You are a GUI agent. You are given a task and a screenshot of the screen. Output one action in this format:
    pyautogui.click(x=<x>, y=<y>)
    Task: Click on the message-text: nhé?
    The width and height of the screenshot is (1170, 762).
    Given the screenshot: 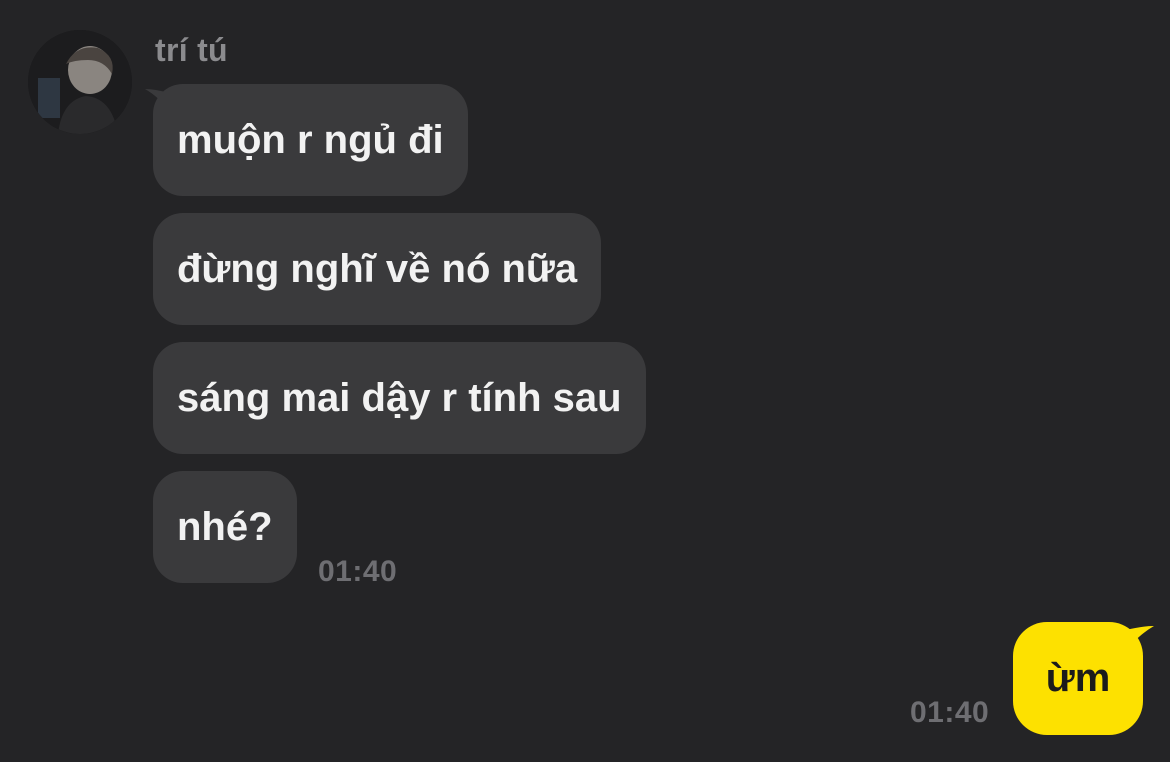 What is the action you would take?
    pyautogui.click(x=225, y=526)
    